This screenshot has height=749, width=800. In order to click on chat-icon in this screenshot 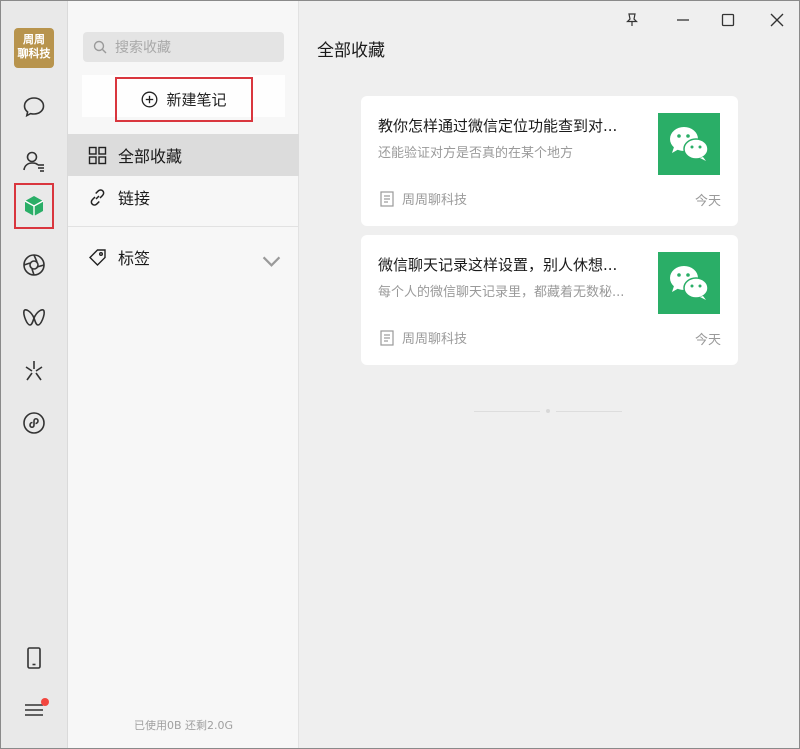, I will do `click(34, 107)`.